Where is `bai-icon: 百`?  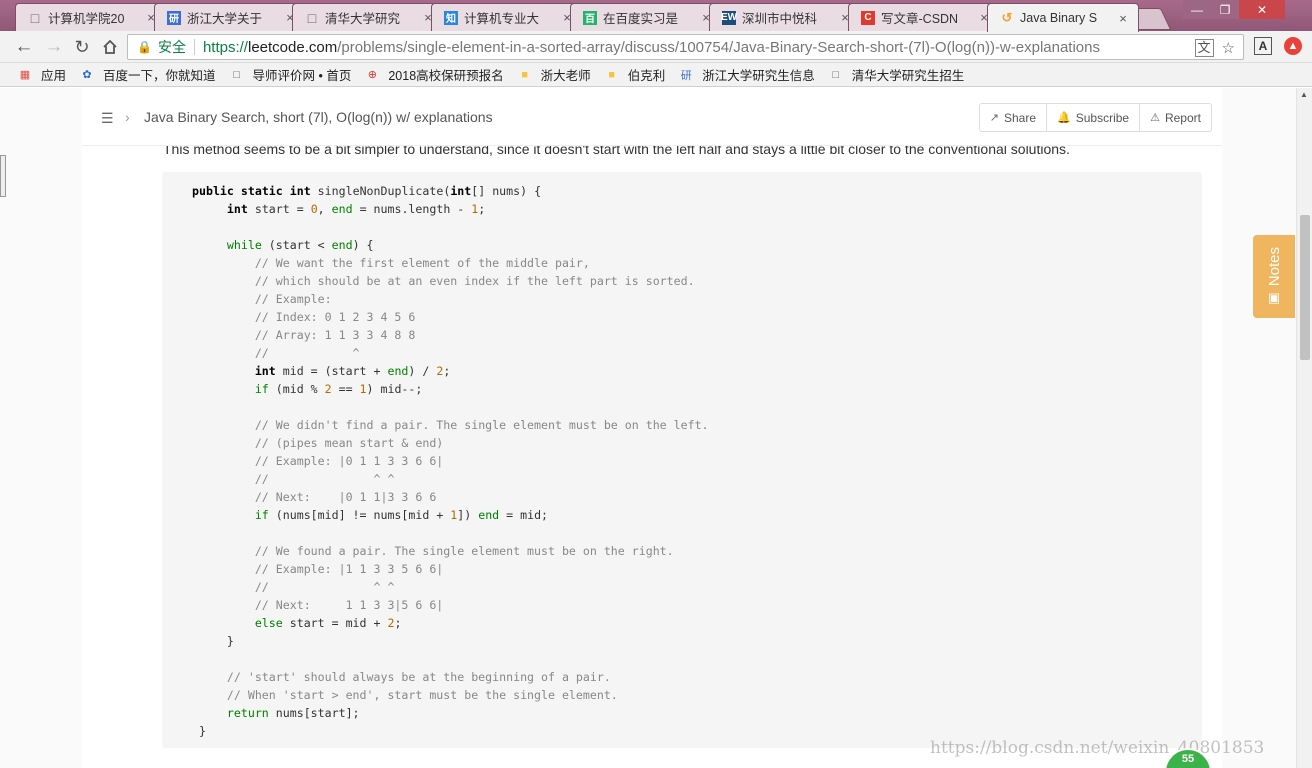 bai-icon: 百 is located at coordinates (590, 17).